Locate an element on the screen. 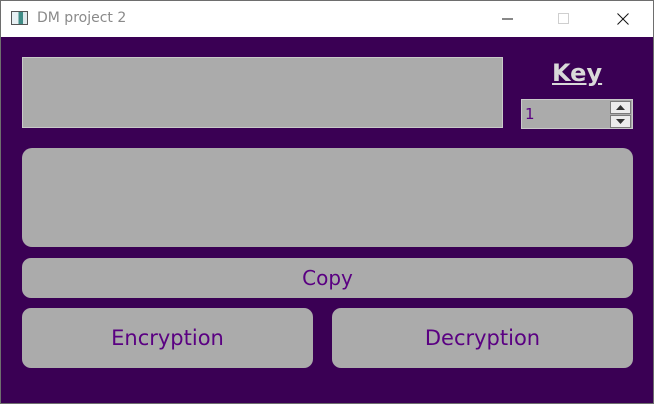  title-bar: DM project 2 is located at coordinates (327, 19).